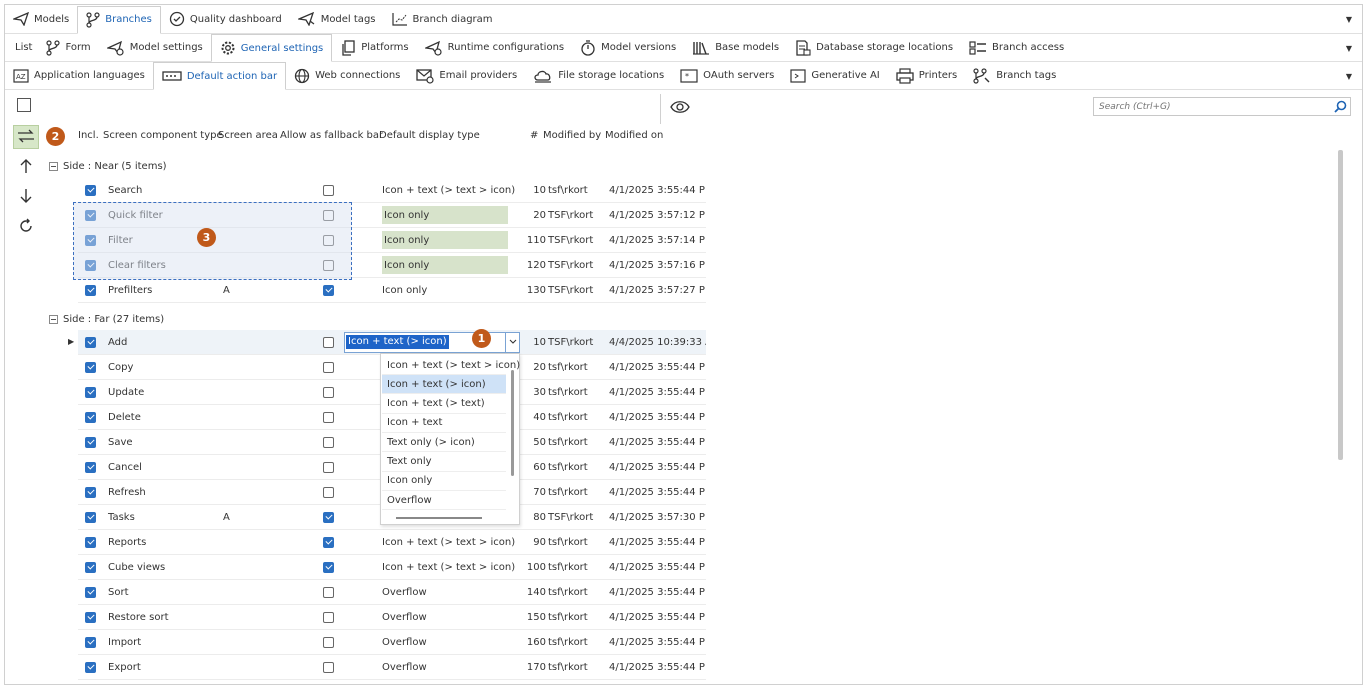 The width and height of the screenshot is (1368, 689). I want to click on col-modified-on: Modified on, so click(634, 135).